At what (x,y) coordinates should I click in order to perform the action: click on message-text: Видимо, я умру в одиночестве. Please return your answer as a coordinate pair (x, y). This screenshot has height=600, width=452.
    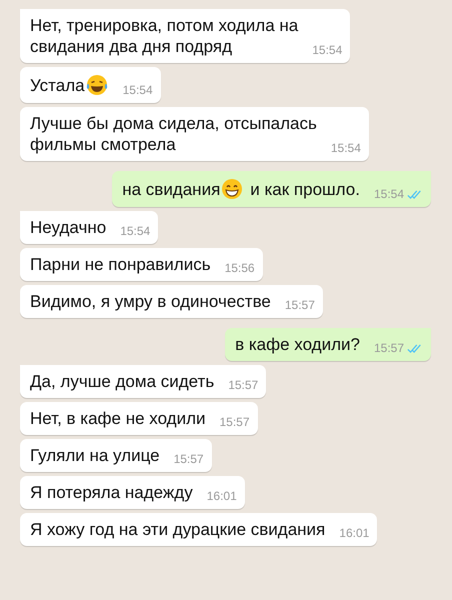
    Looking at the image, I should click on (150, 301).